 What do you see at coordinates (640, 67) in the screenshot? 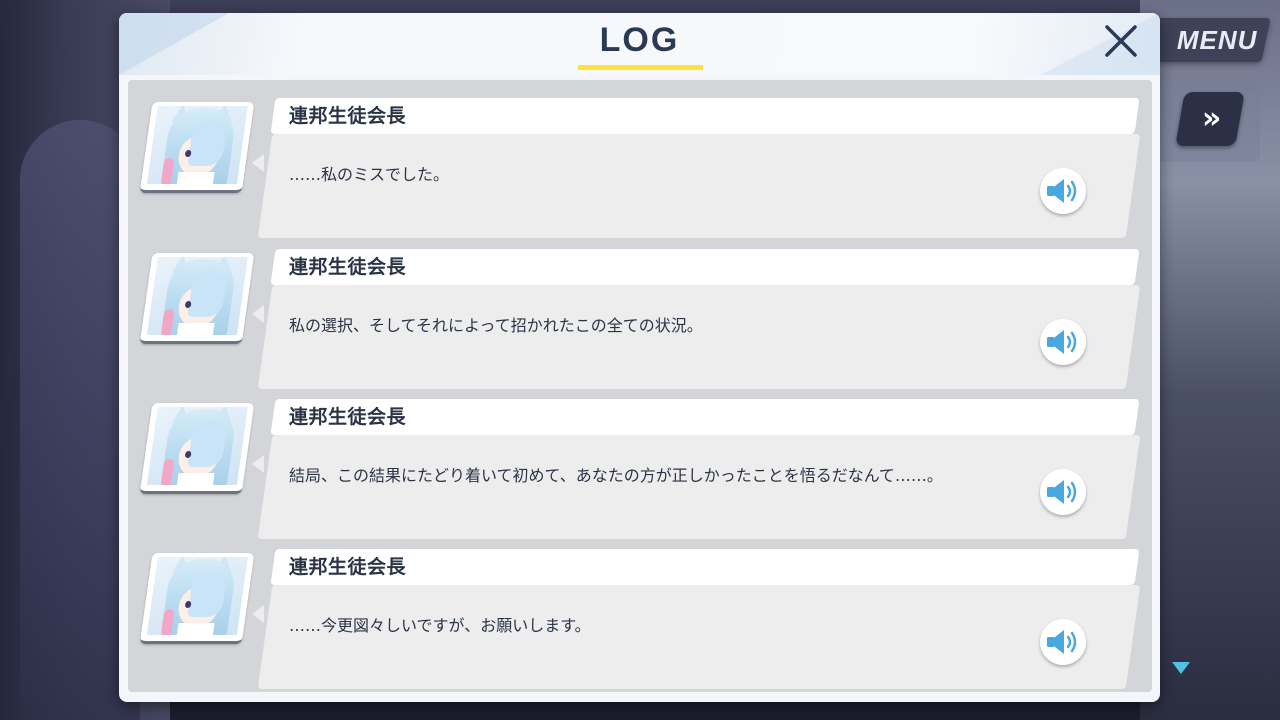
I see `title-underline` at bounding box center [640, 67].